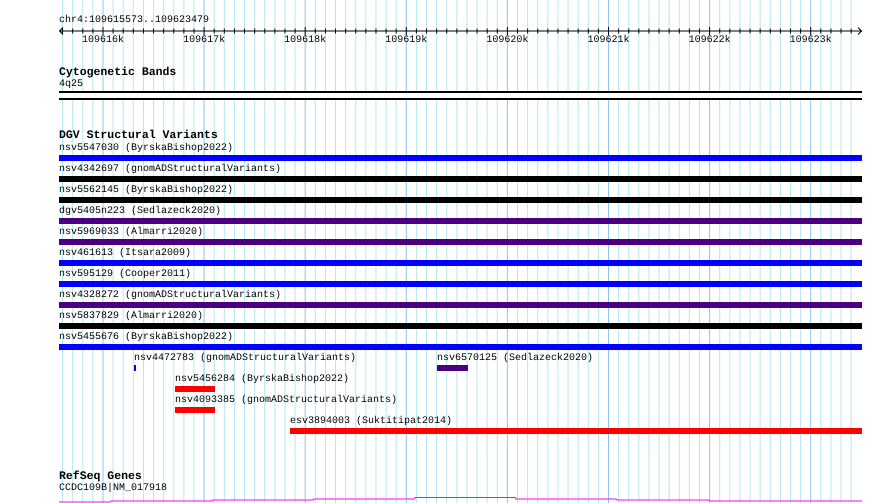  Describe the element at coordinates (146, 338) in the screenshot. I see `feature-label: nsv5455676 (ByrskaBishop2022)` at that location.